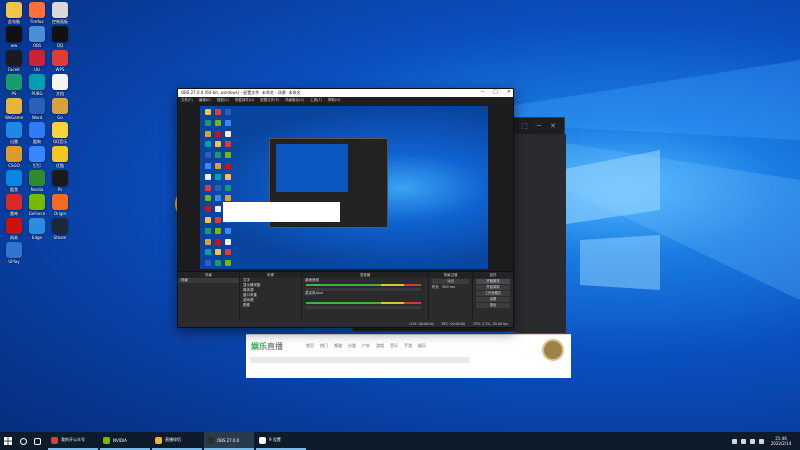  What do you see at coordinates (244, 100) in the screenshot?
I see `menu-item: 停靠部件(D)` at bounding box center [244, 100].